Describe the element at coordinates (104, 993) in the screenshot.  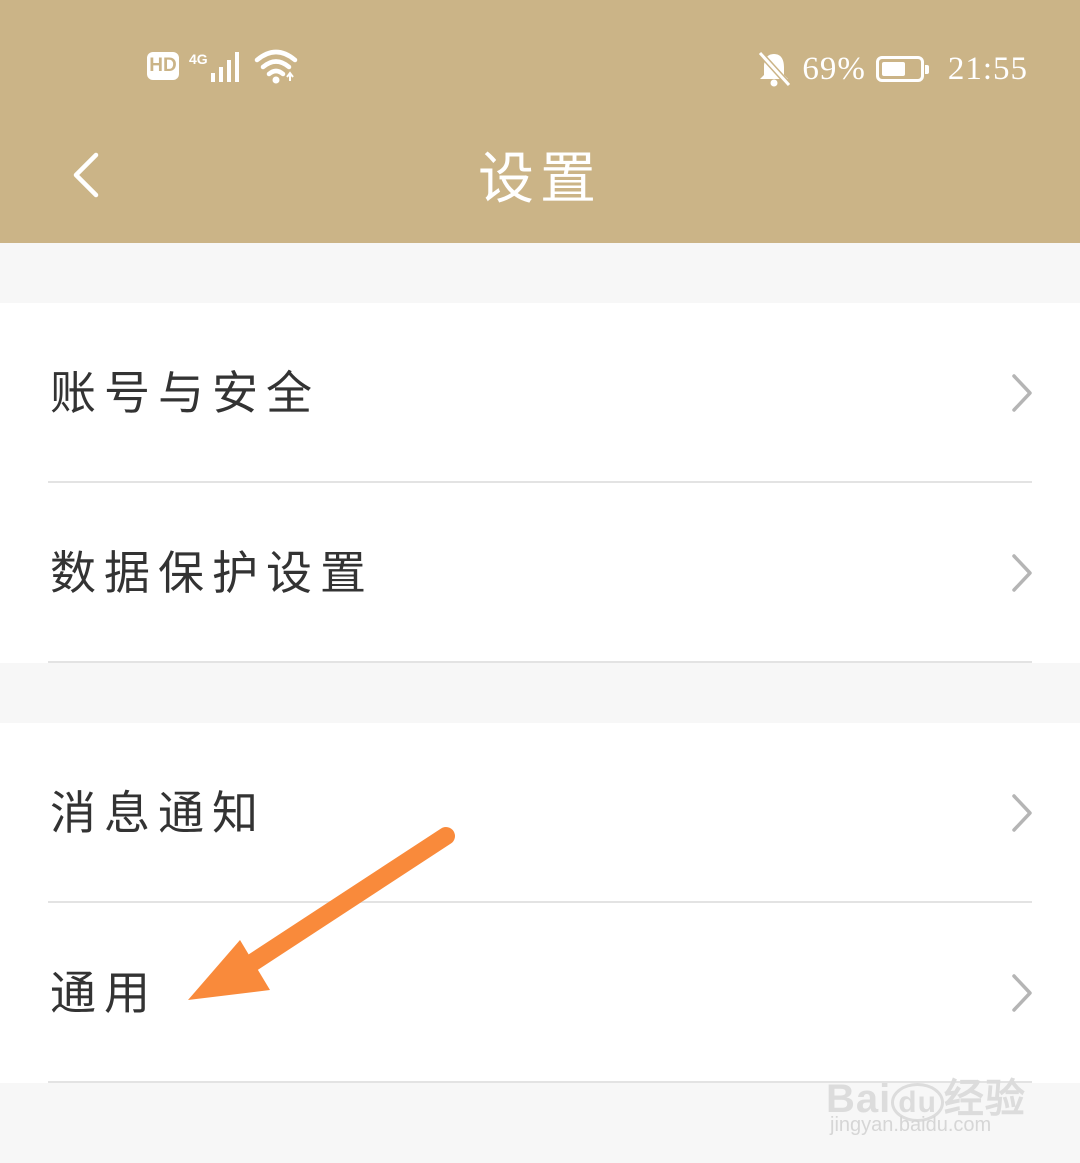
I see `settings-item-label: 通用` at that location.